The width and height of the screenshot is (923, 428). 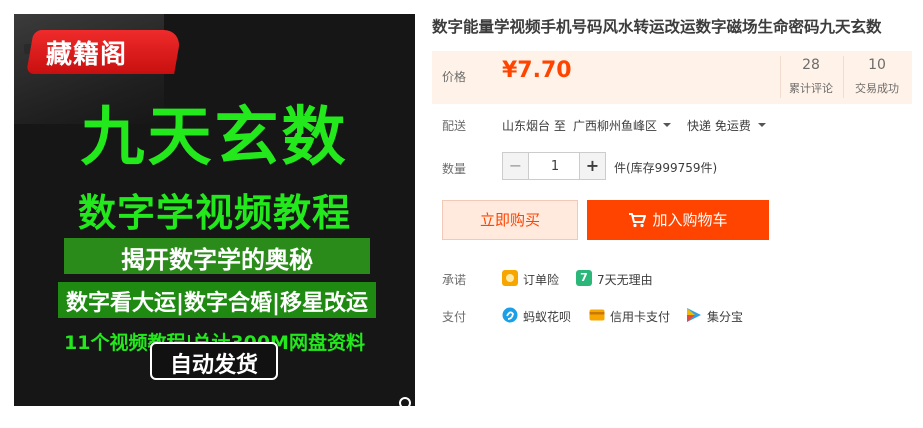 What do you see at coordinates (690, 220) in the screenshot?
I see `add-to-cart-label: 加入购物车` at bounding box center [690, 220].